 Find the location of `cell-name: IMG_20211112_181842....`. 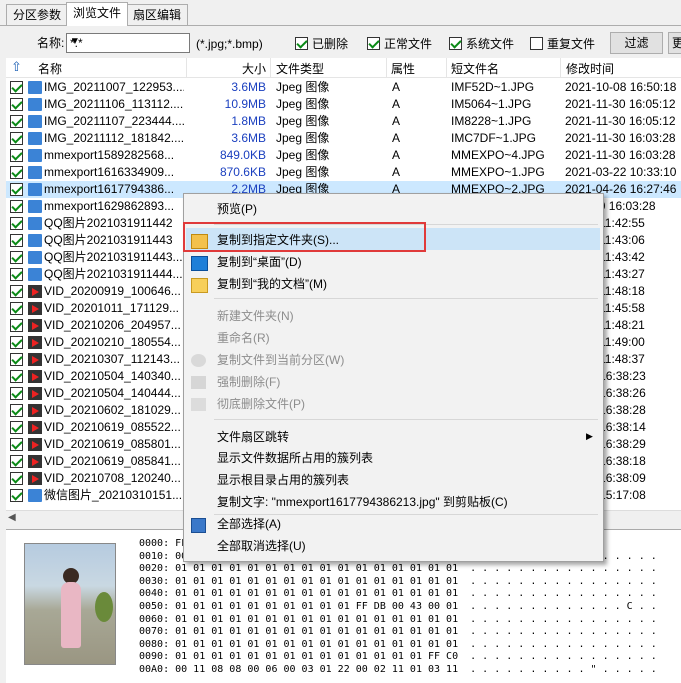

cell-name: IMG_20211112_181842.... is located at coordinates (114, 138).